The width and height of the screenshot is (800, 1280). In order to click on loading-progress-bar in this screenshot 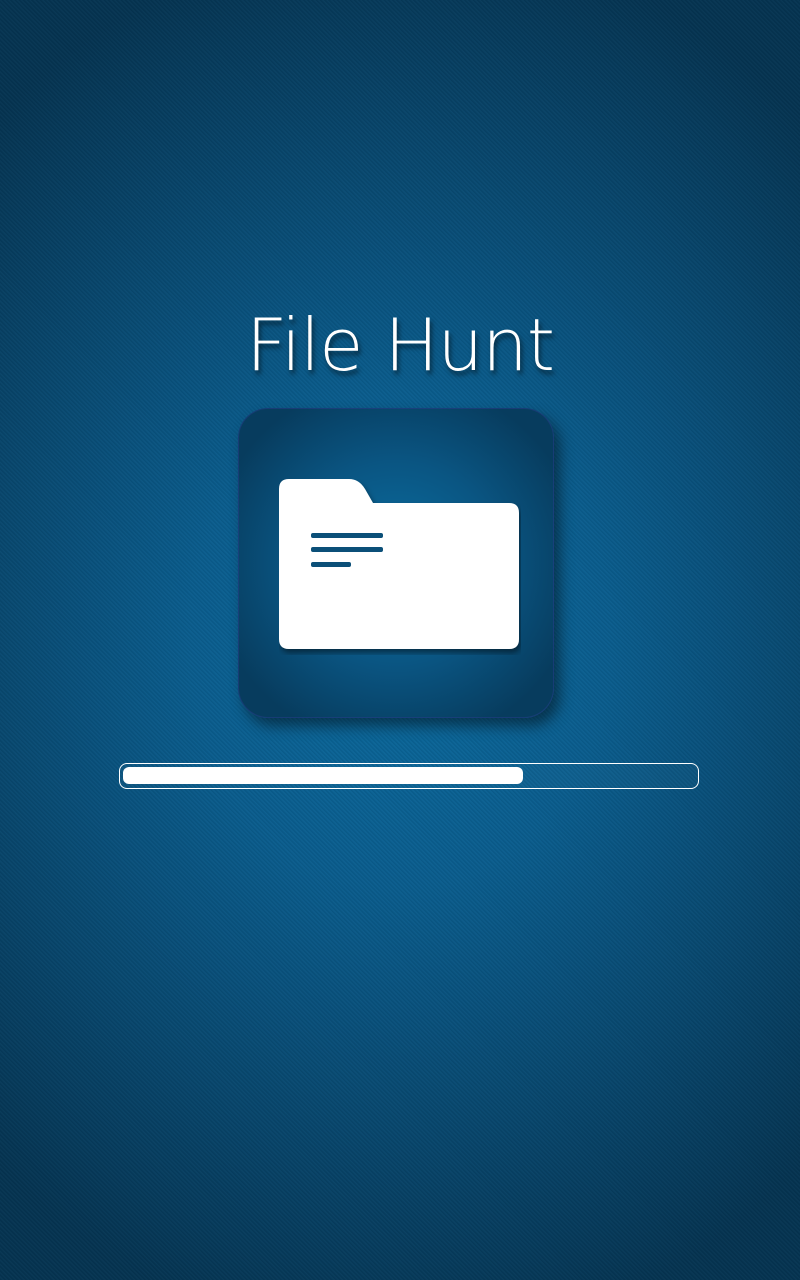, I will do `click(409, 776)`.